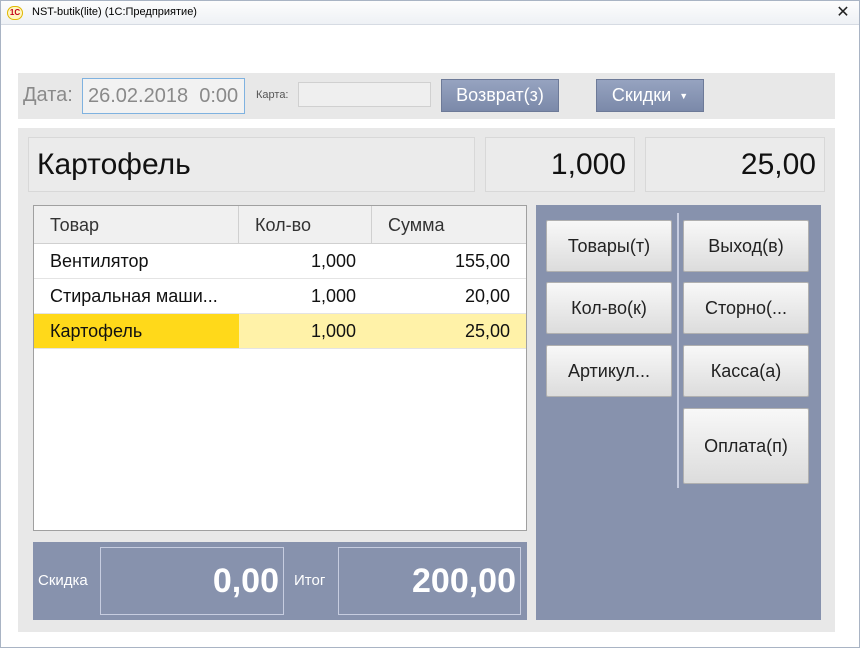 This screenshot has width=860, height=648. I want to click on column-header-qty: Кол-во, so click(305, 225).